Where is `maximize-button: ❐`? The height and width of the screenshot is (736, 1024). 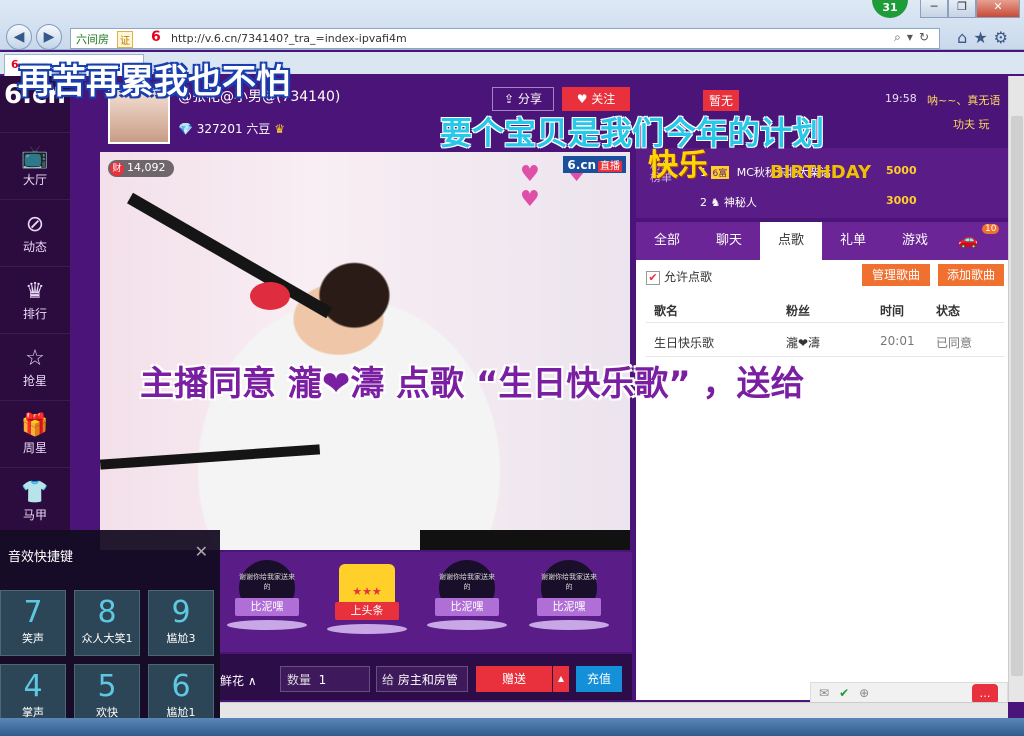 maximize-button: ❐ is located at coordinates (962, 9).